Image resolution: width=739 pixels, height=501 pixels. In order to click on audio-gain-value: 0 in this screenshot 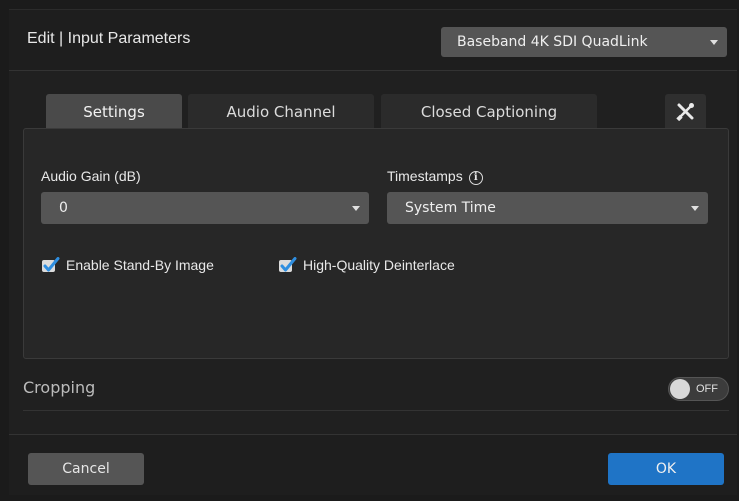, I will do `click(63, 208)`.